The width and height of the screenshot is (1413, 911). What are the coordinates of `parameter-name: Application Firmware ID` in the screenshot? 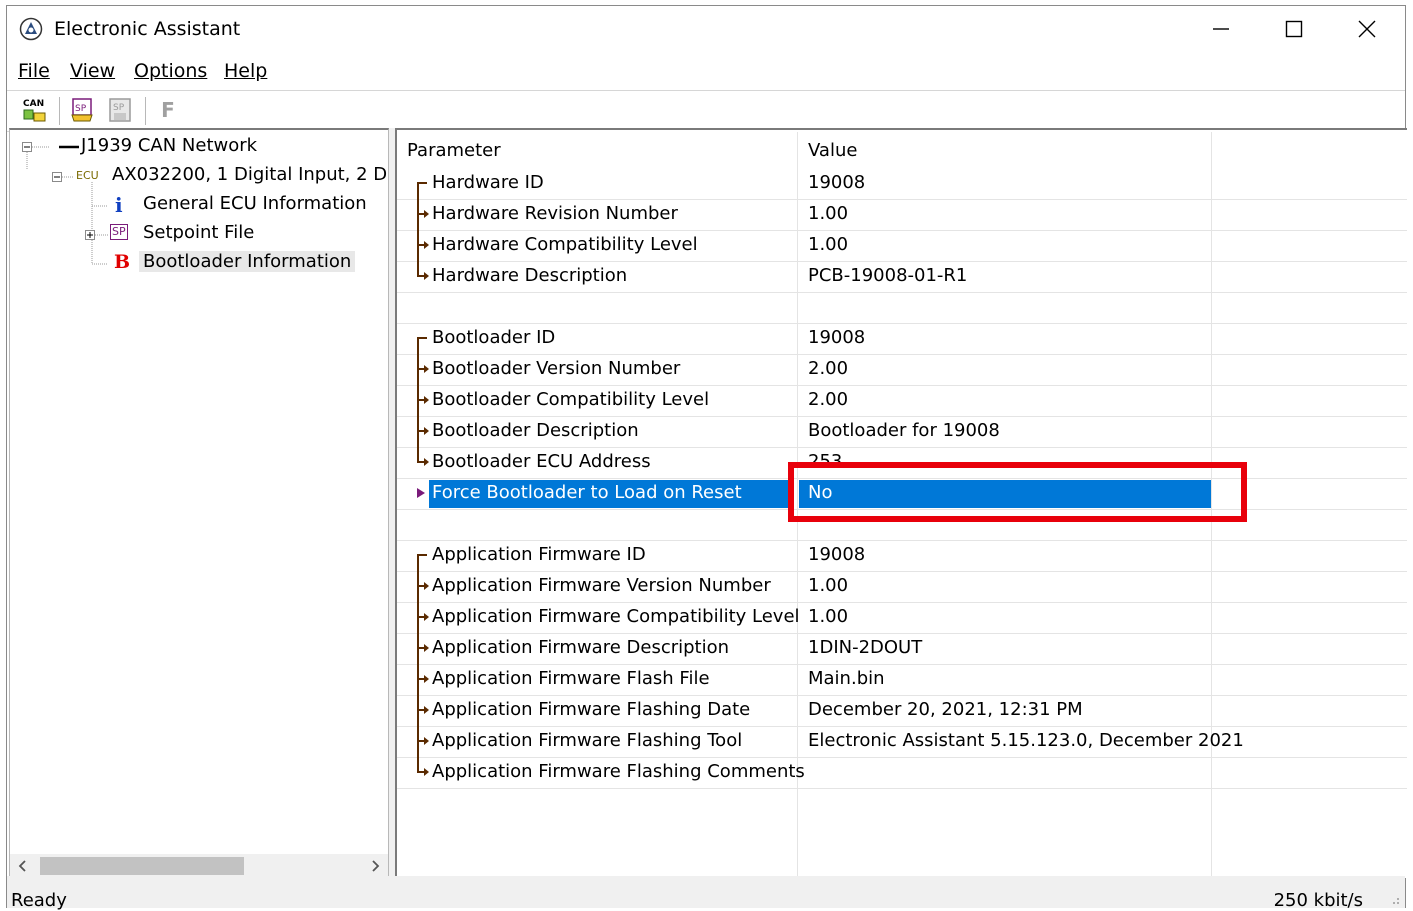 It's located at (539, 554).